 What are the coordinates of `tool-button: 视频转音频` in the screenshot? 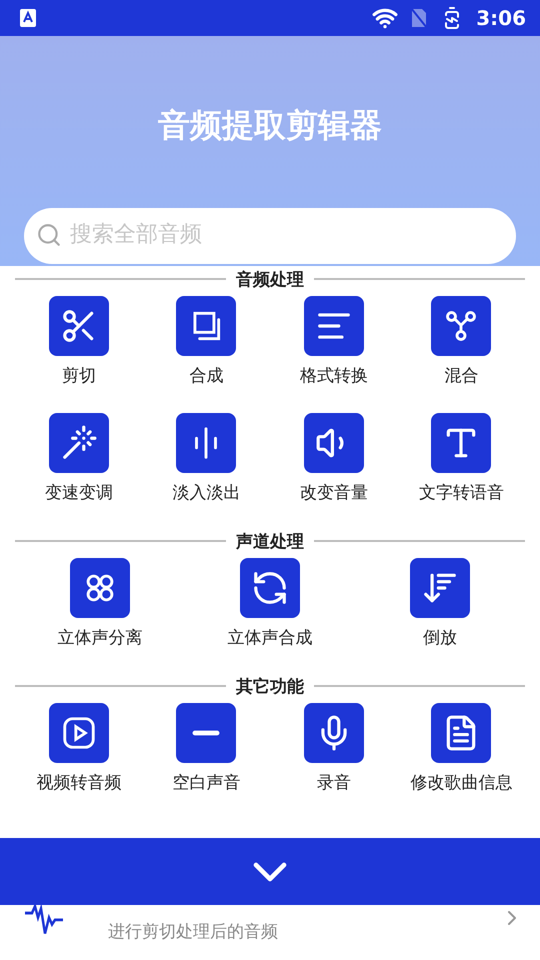 It's located at (78, 748).